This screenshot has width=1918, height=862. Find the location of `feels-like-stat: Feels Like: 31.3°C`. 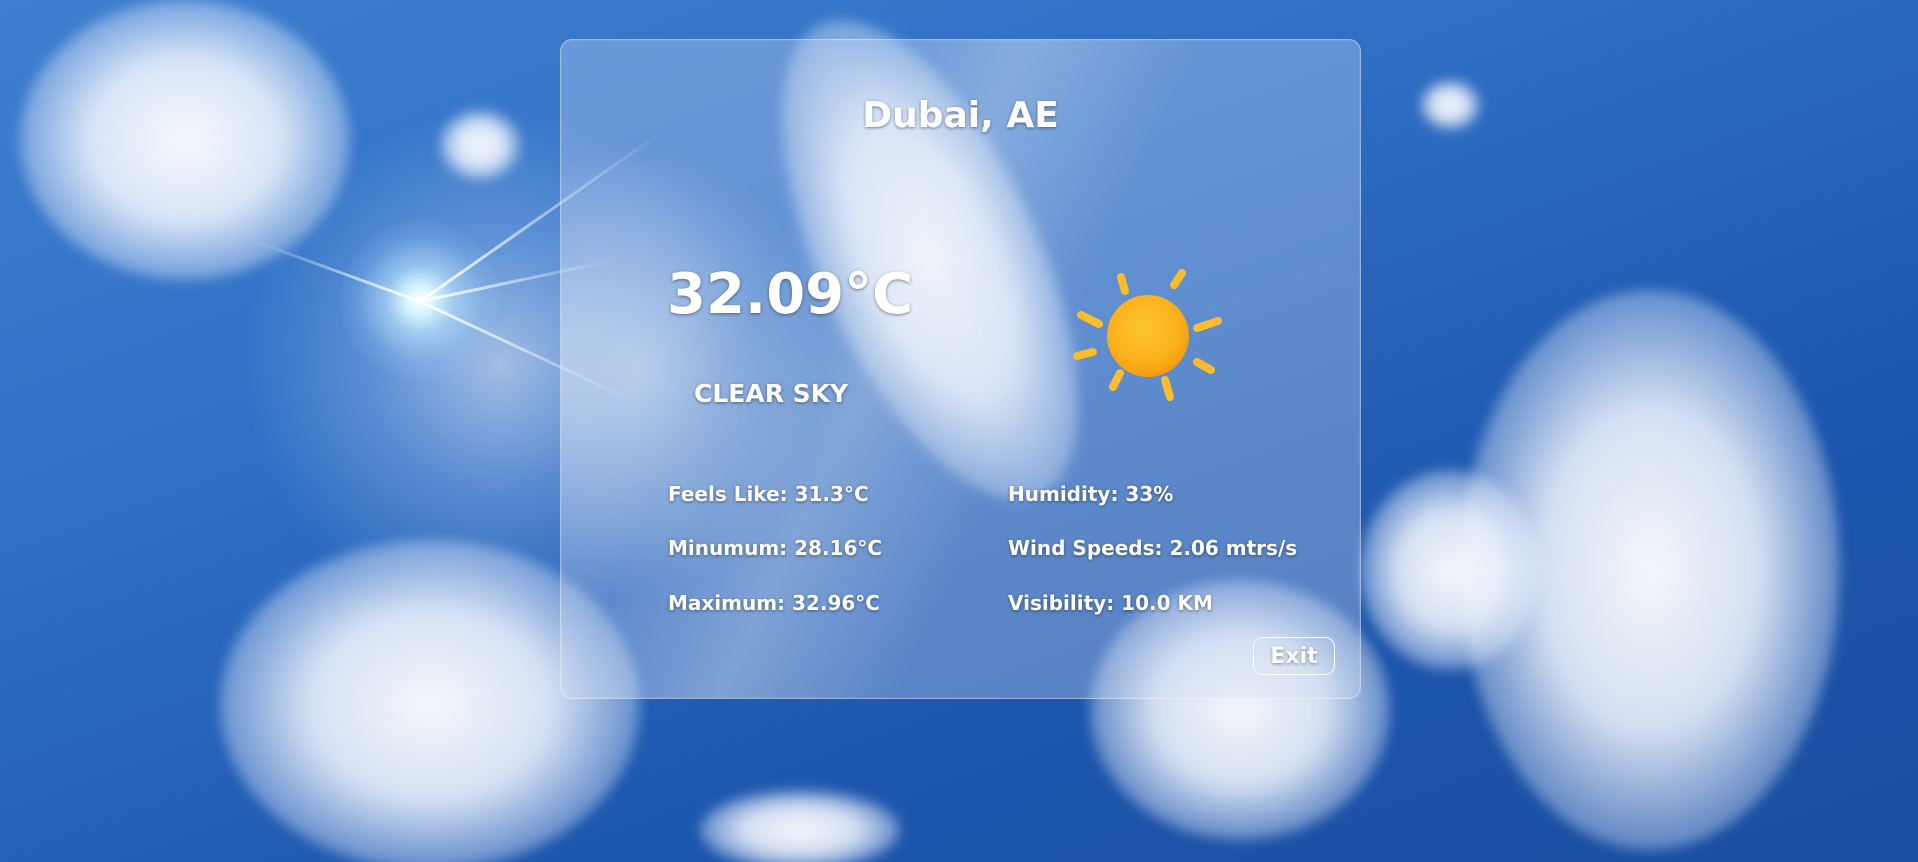

feels-like-stat: Feels Like: 31.3°C is located at coordinates (768, 494).